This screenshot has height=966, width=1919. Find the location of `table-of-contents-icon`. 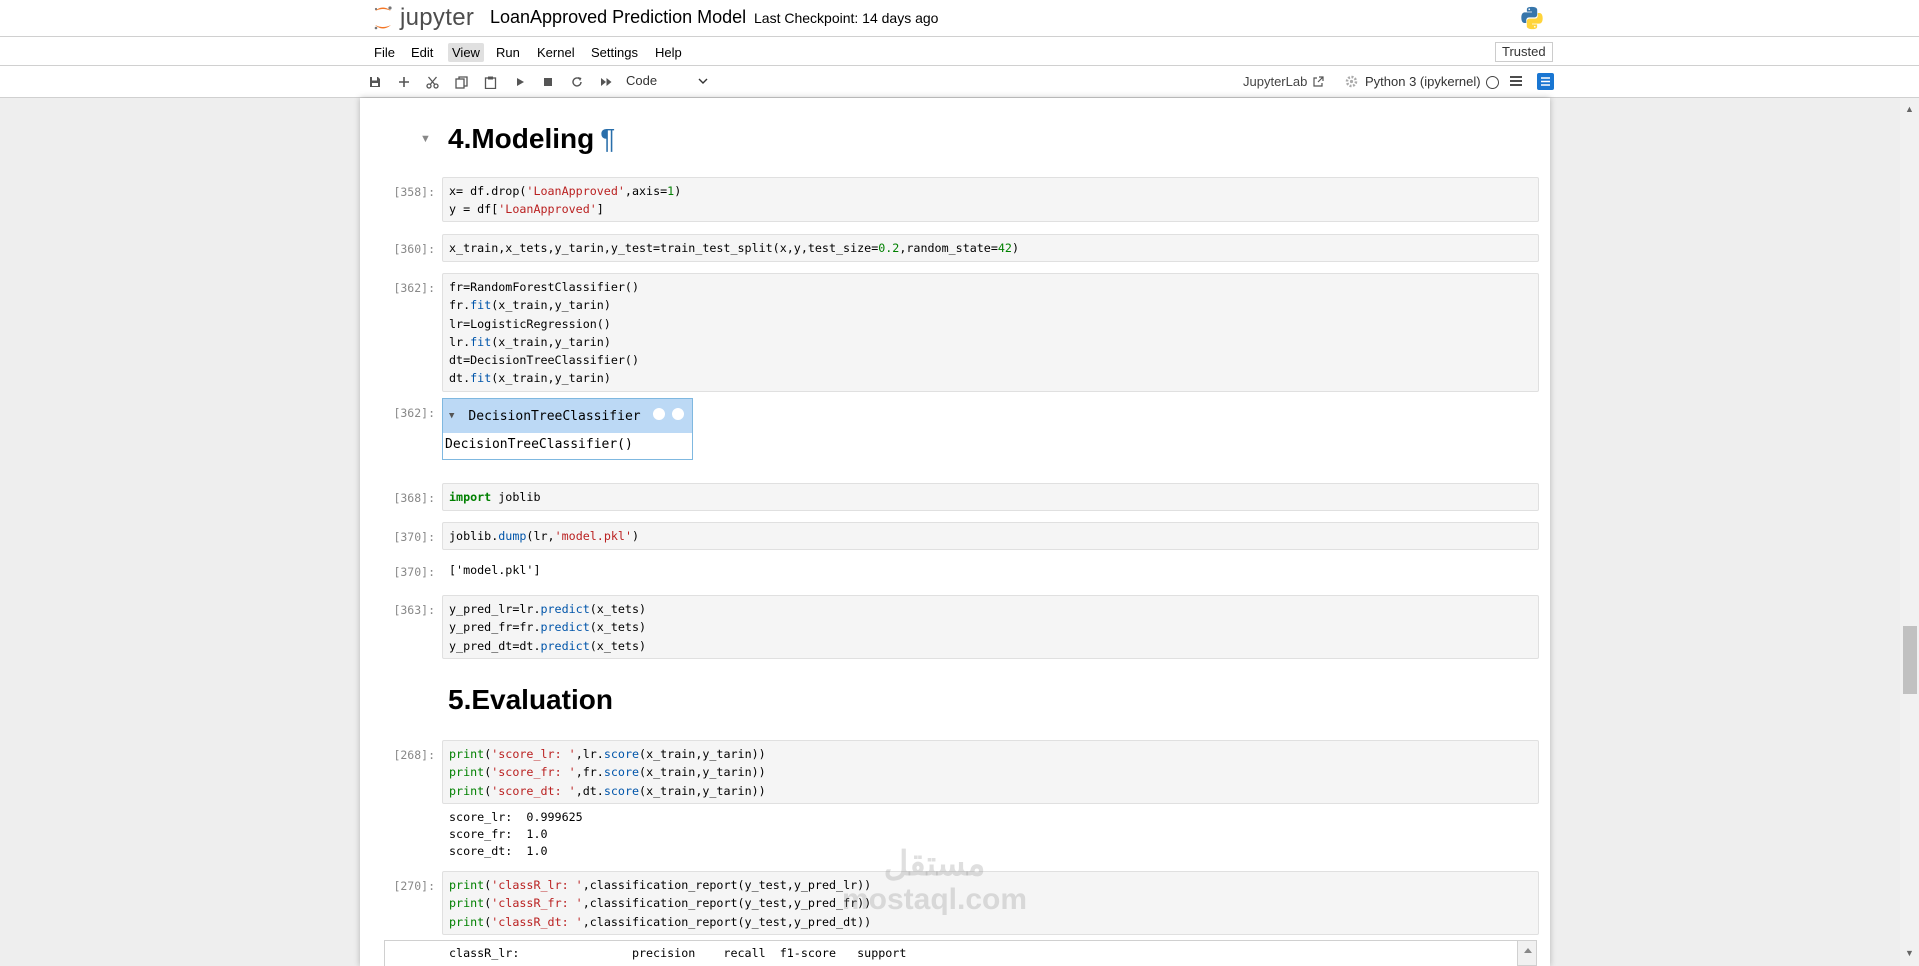

table-of-contents-icon is located at coordinates (1545, 81).